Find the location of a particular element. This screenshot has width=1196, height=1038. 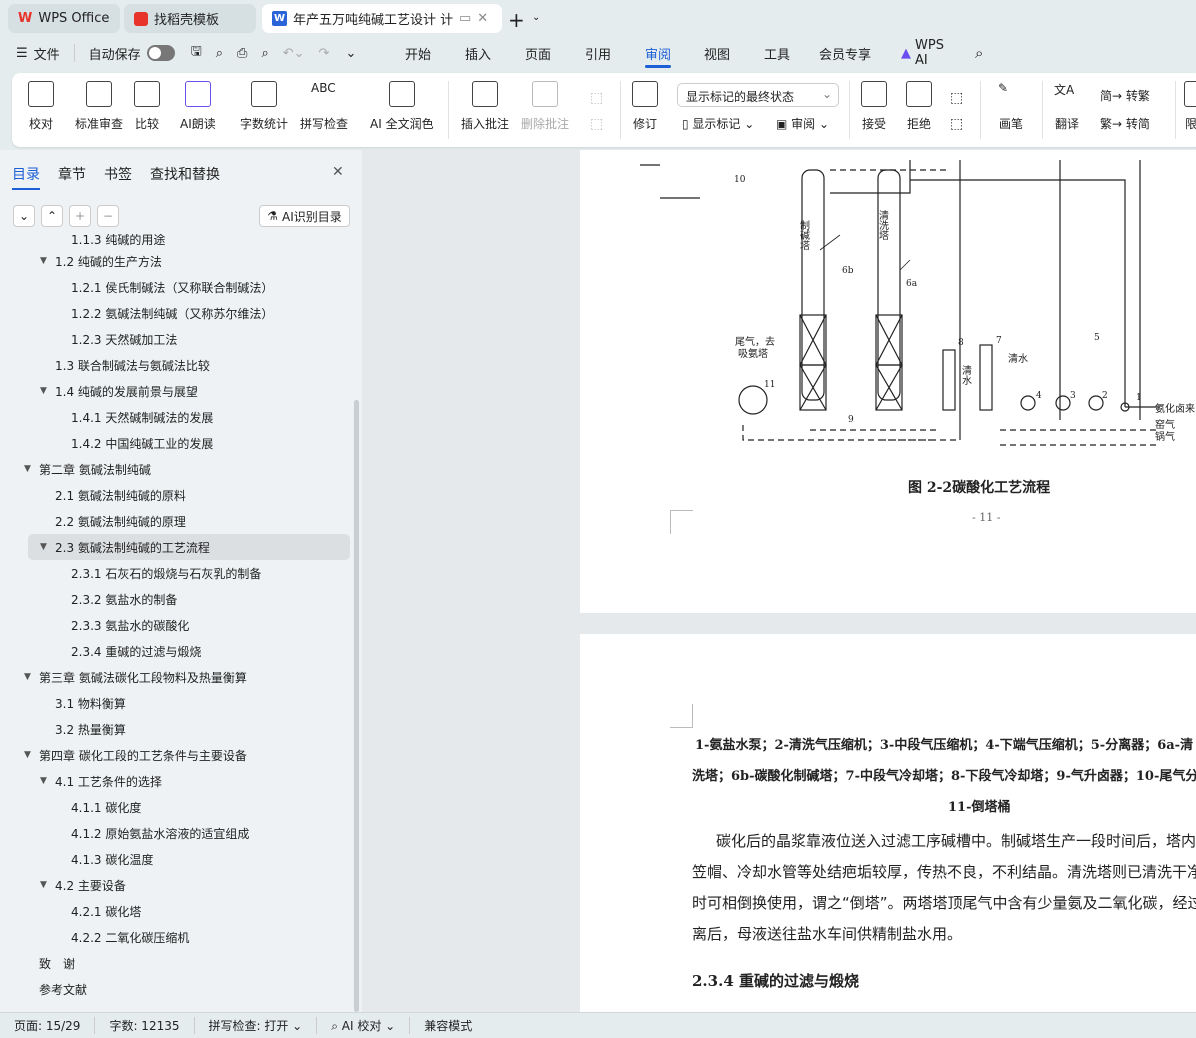

close-pane-icon: ✕ is located at coordinates (338, 172).